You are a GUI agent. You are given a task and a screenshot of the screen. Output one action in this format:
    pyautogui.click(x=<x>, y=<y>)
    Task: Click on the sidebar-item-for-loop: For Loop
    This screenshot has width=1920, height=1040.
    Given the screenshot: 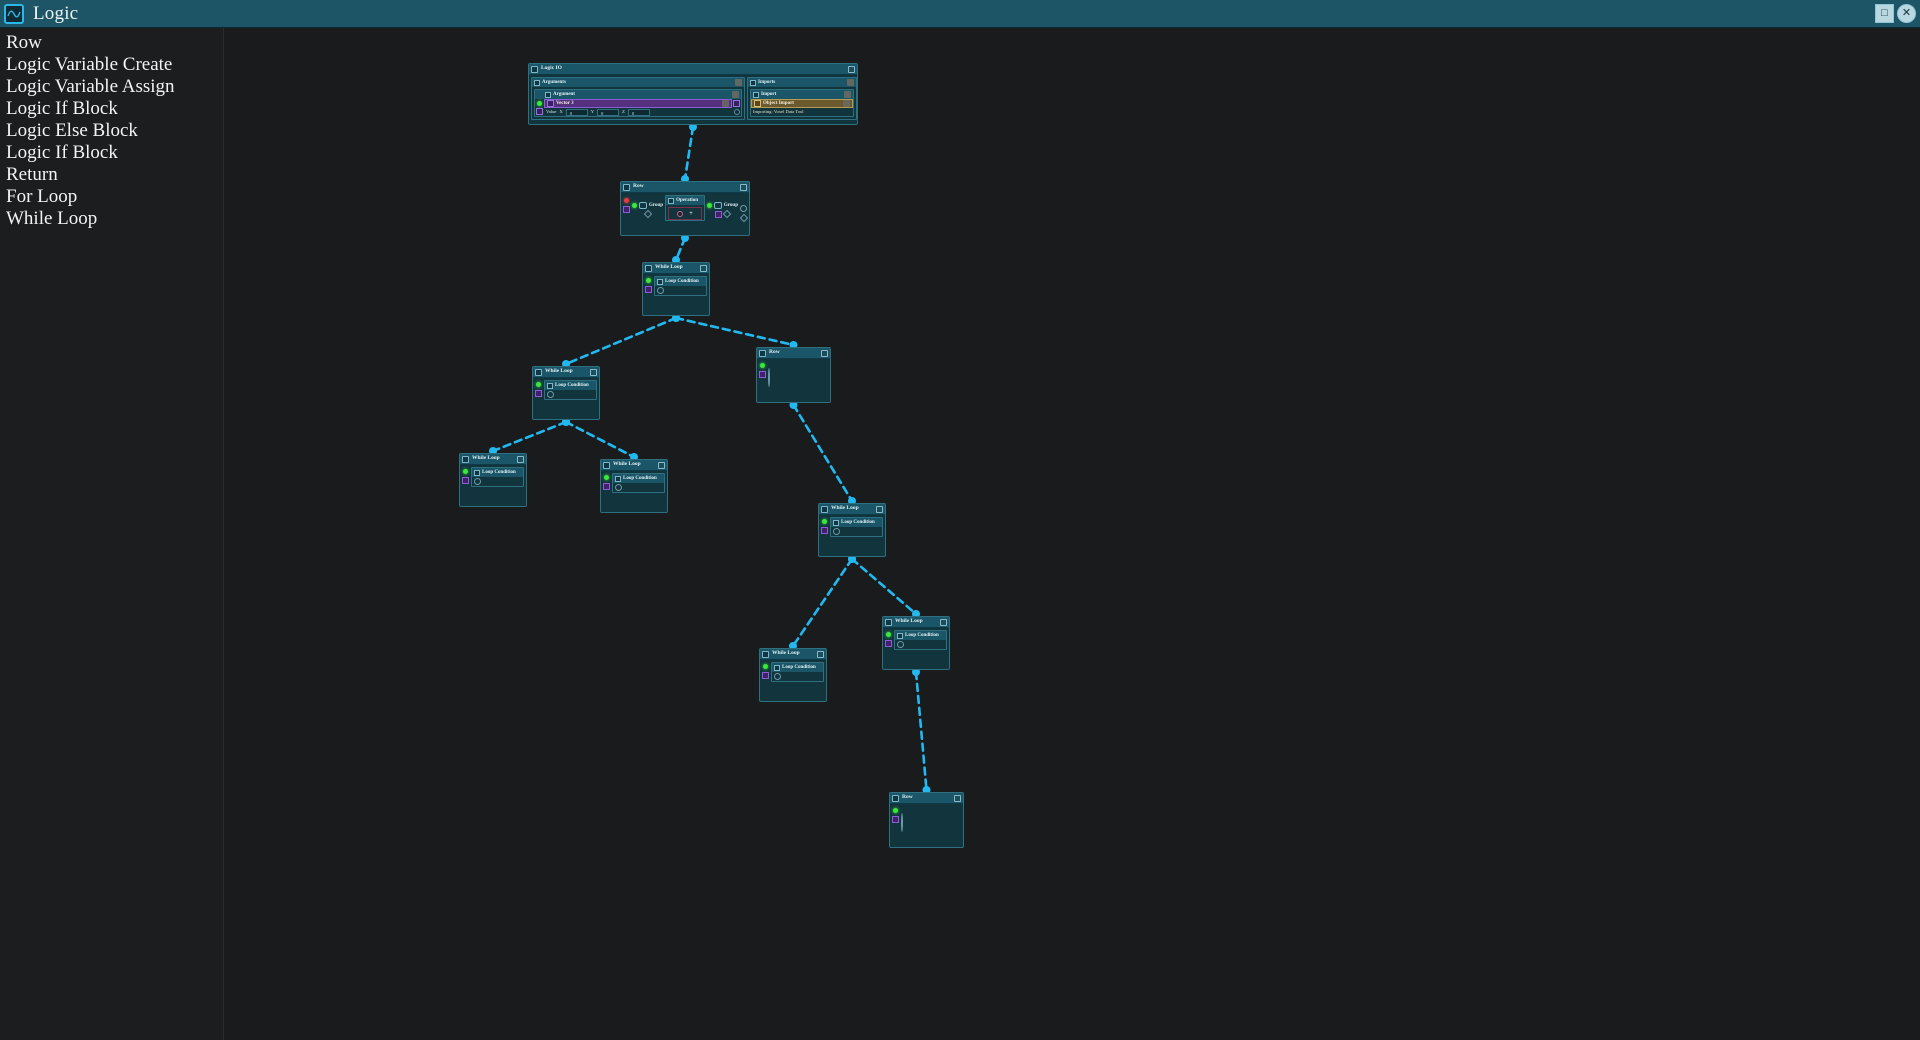 What is the action you would take?
    pyautogui.click(x=112, y=197)
    